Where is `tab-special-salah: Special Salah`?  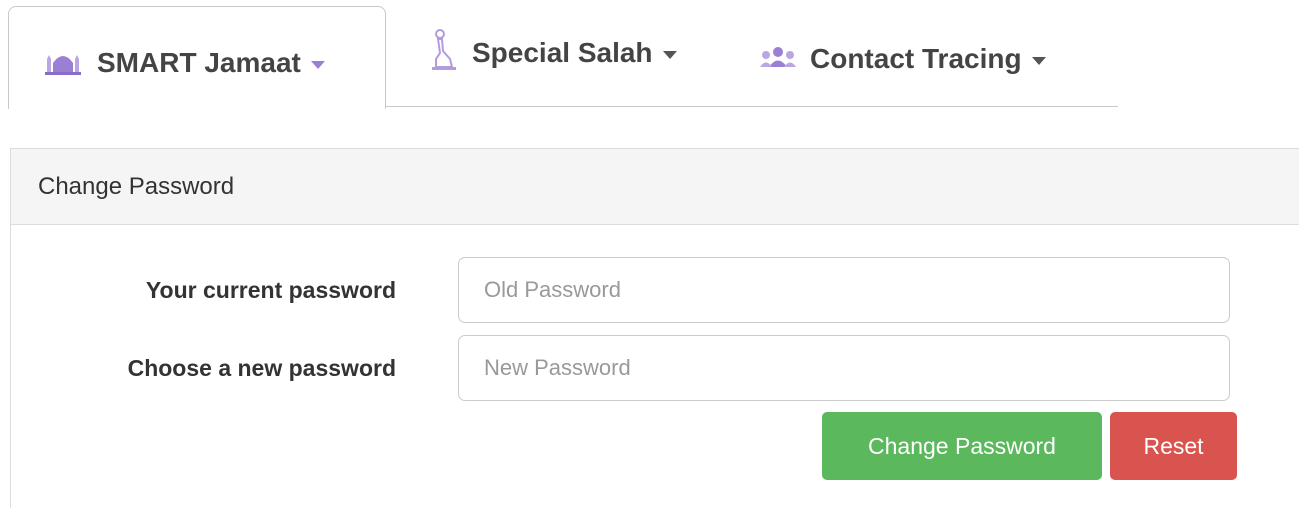
tab-special-salah: Special Salah is located at coordinates (552, 53).